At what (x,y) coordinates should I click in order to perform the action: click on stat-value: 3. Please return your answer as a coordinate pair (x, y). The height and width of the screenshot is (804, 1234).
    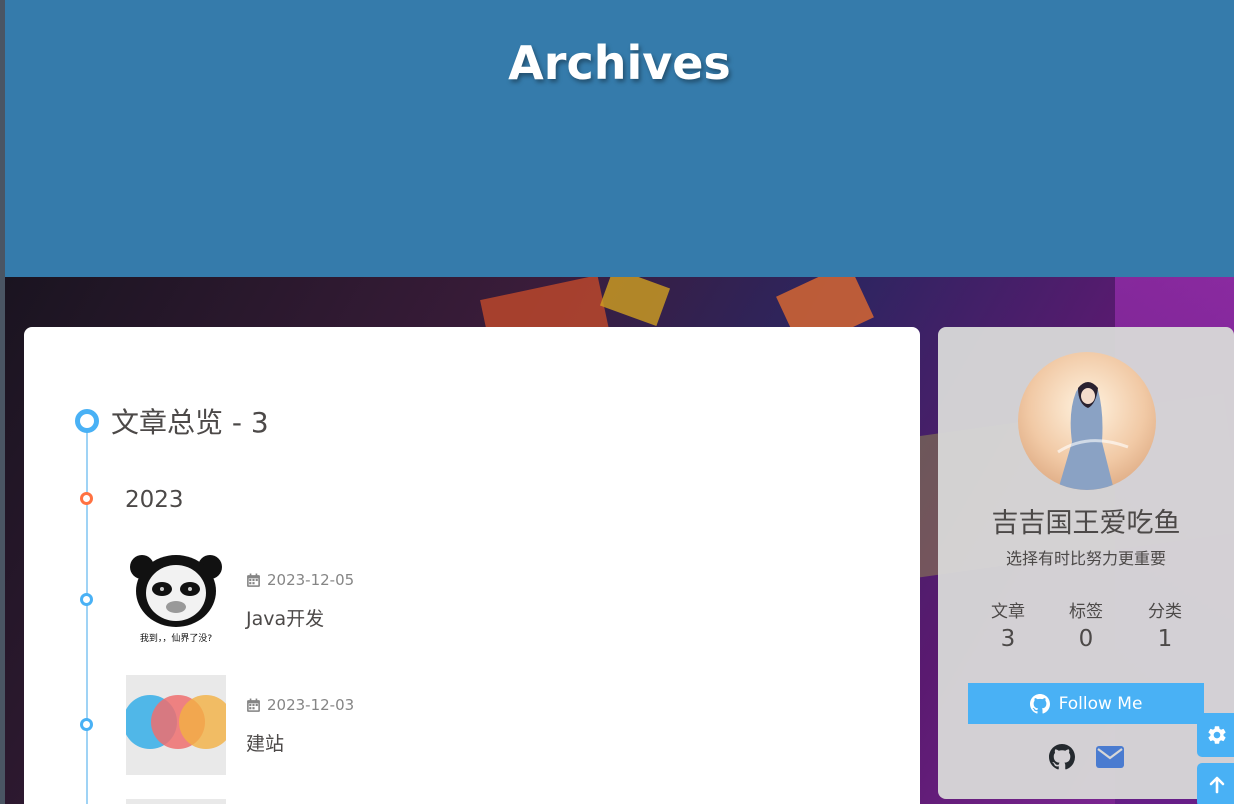
    Looking at the image, I should click on (1008, 639).